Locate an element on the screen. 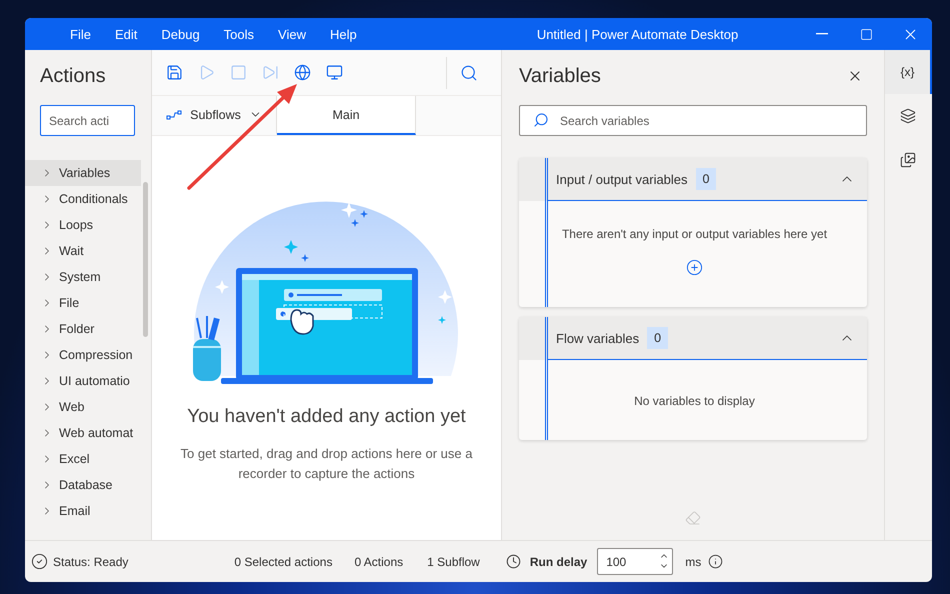  minimize-icon is located at coordinates (822, 34).